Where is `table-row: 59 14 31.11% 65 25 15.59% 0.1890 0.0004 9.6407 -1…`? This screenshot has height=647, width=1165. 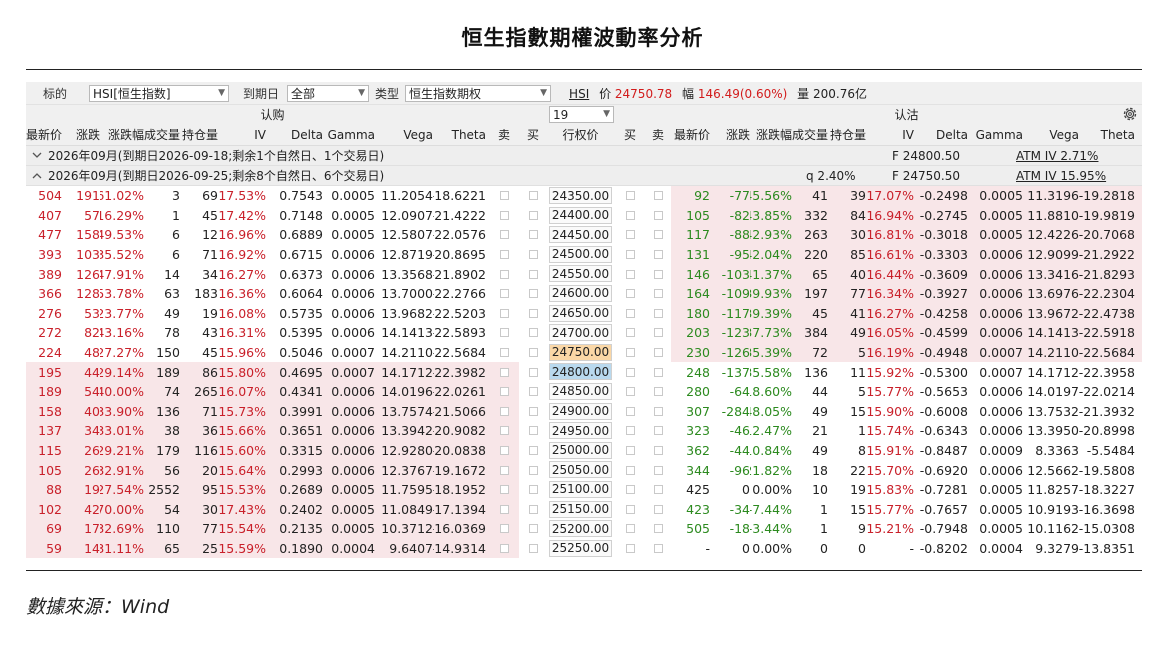
table-row: 59 14 31.11% 65 25 15.59% 0.1890 0.0004 9.6407 -1… is located at coordinates (584, 548).